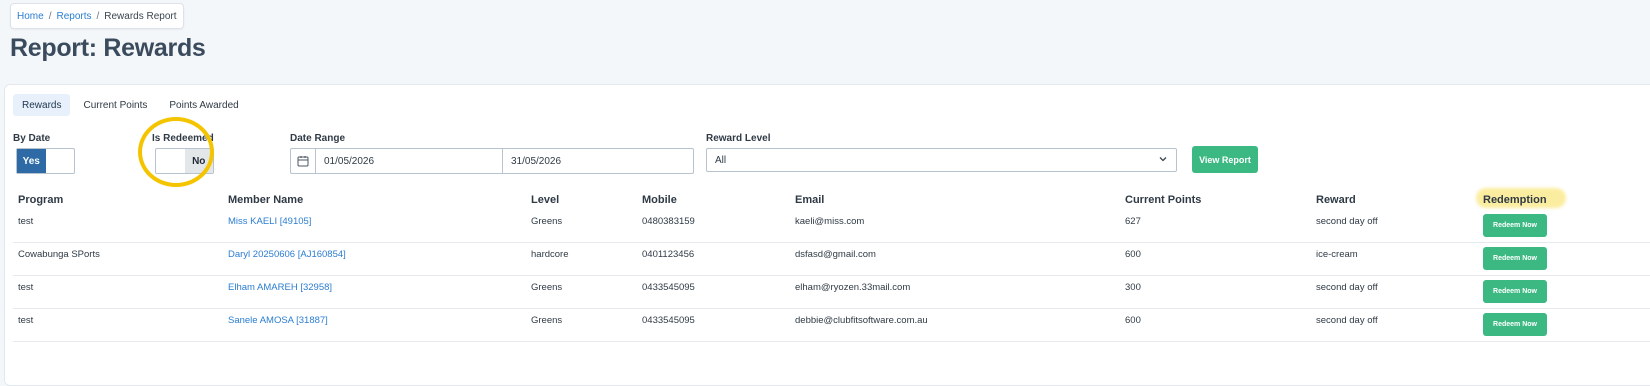 This screenshot has height=386, width=1650. I want to click on calendar-icon, so click(303, 161).